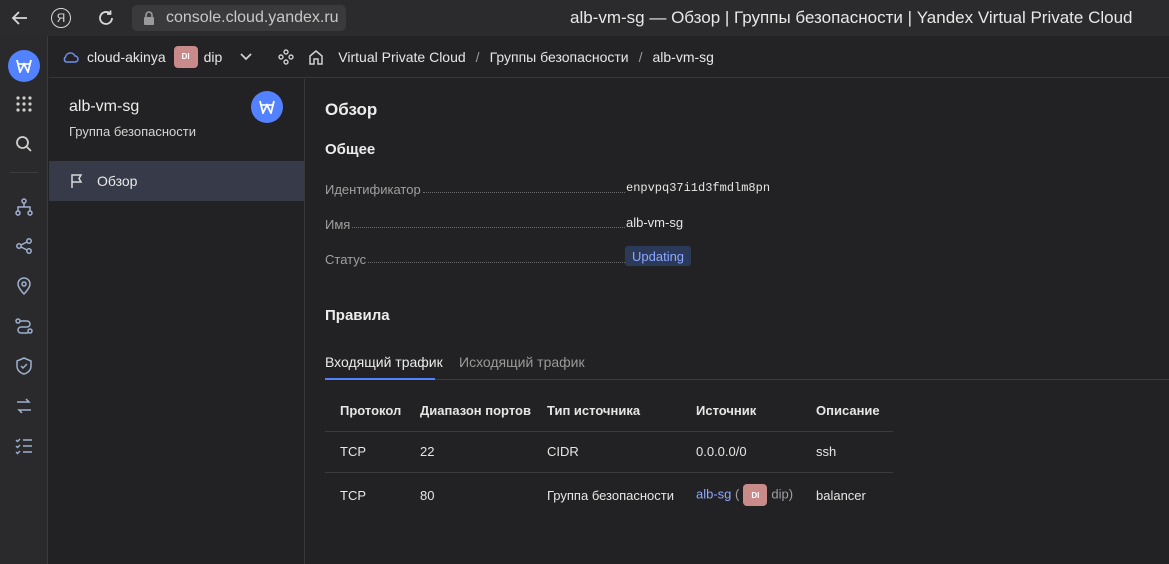 This screenshot has height=564, width=1169. What do you see at coordinates (747, 363) in the screenshot?
I see `traffic-tabs: Входящий трафик Исходящий трафик` at bounding box center [747, 363].